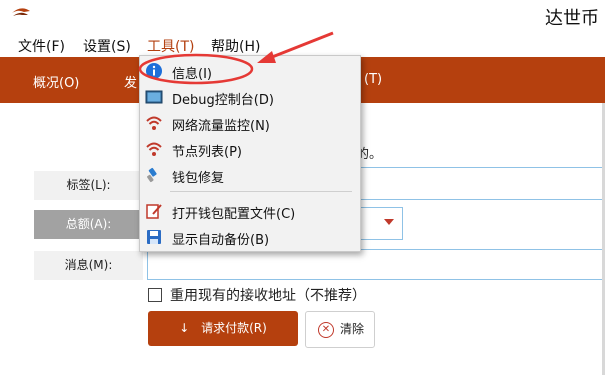  What do you see at coordinates (154, 123) in the screenshot?
I see `network-icon` at bounding box center [154, 123].